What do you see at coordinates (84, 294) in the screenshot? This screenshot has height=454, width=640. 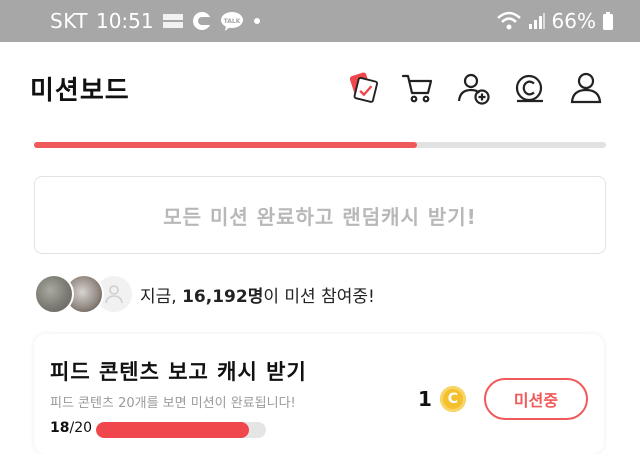 I see `avatar-group` at bounding box center [84, 294].